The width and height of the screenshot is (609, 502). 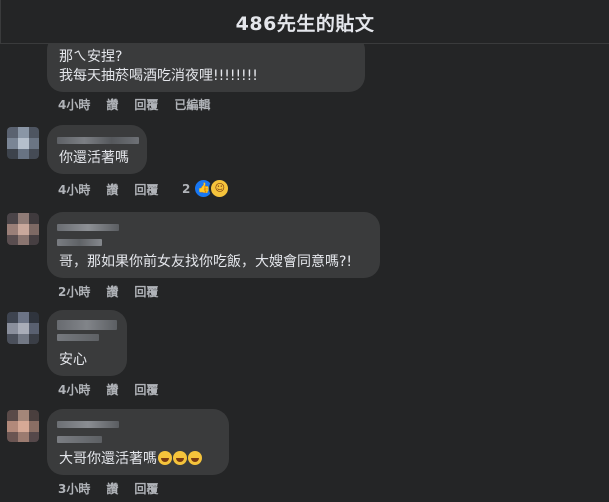 What do you see at coordinates (138, 442) in the screenshot?
I see `comment-bubble: 大哥你還活著嗎` at bounding box center [138, 442].